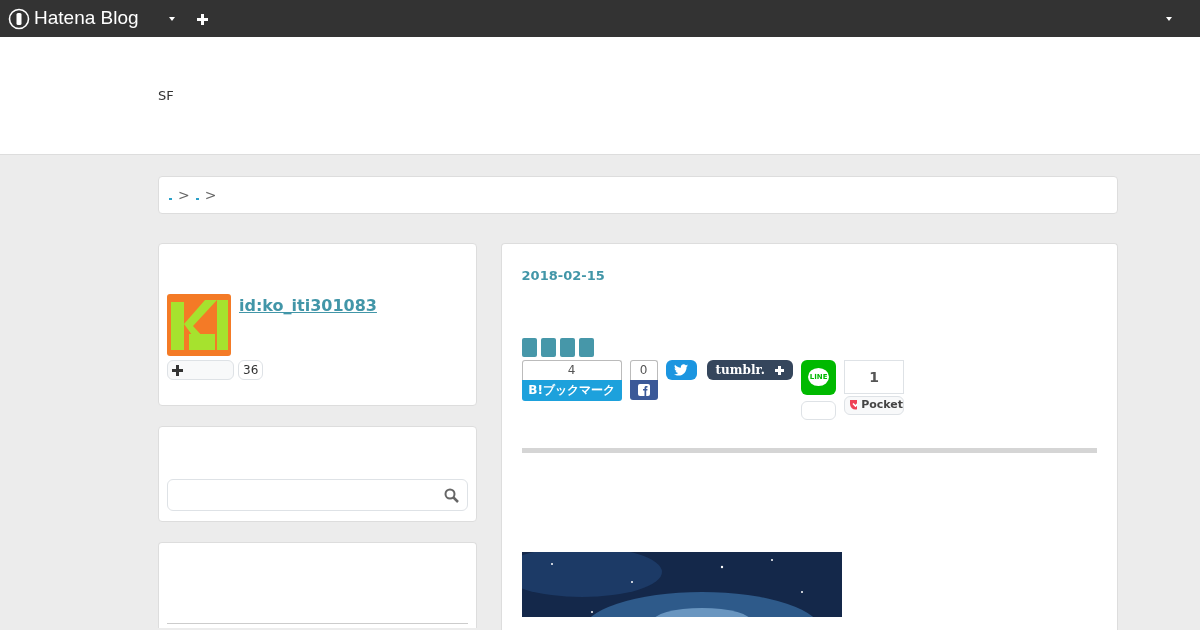 The width and height of the screenshot is (1200, 630). What do you see at coordinates (563, 276) in the screenshot?
I see `entry-date: 2018-02-15` at bounding box center [563, 276].